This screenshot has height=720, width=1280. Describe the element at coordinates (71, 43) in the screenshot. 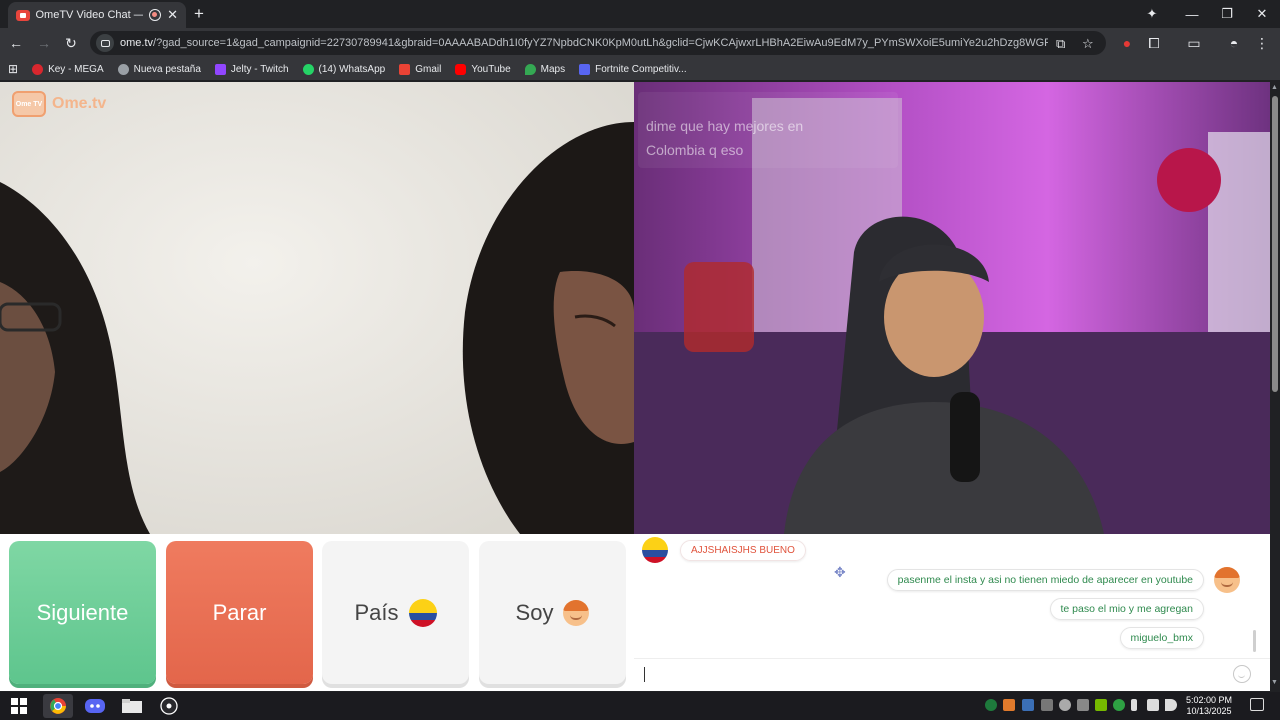

I see `reload-icon: ↻` at that location.